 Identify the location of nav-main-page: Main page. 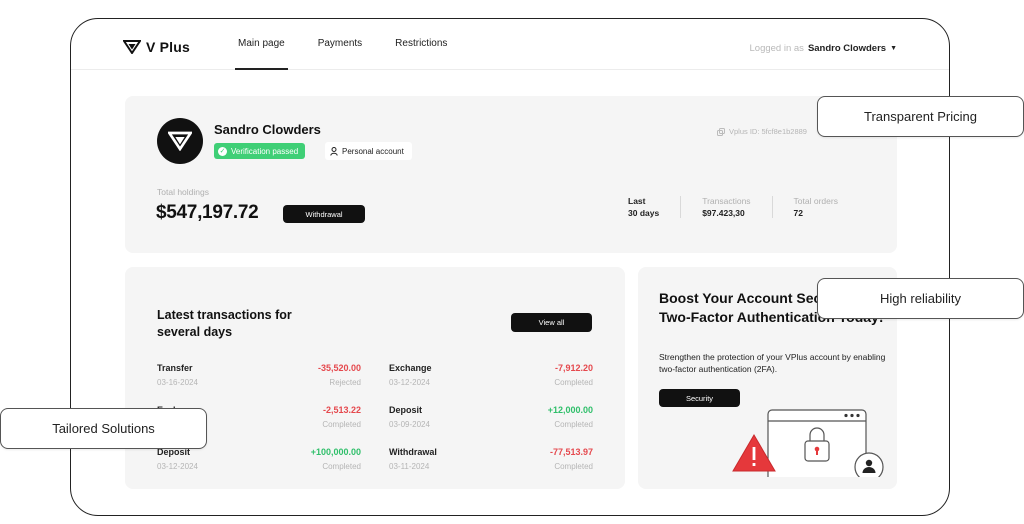
(261, 44).